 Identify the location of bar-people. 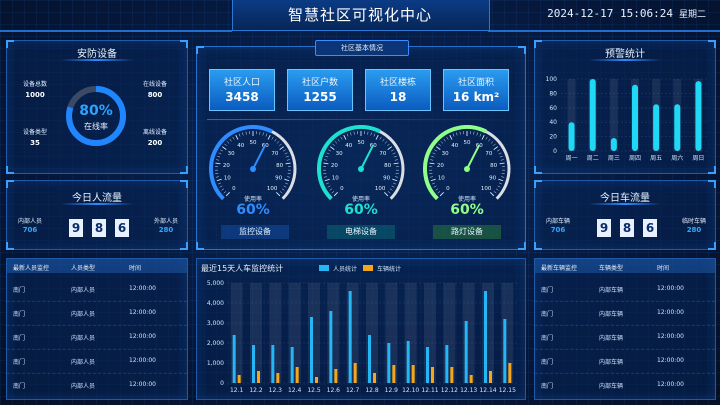
(466, 352).